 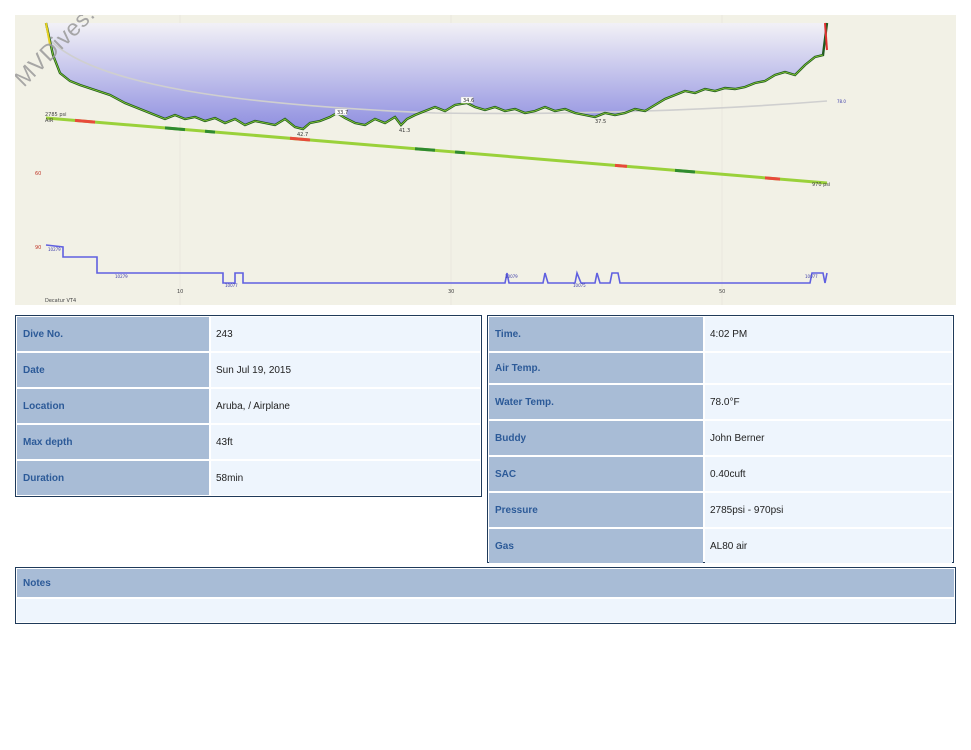 I want to click on water-temp-label: Water Temp., so click(x=596, y=402).